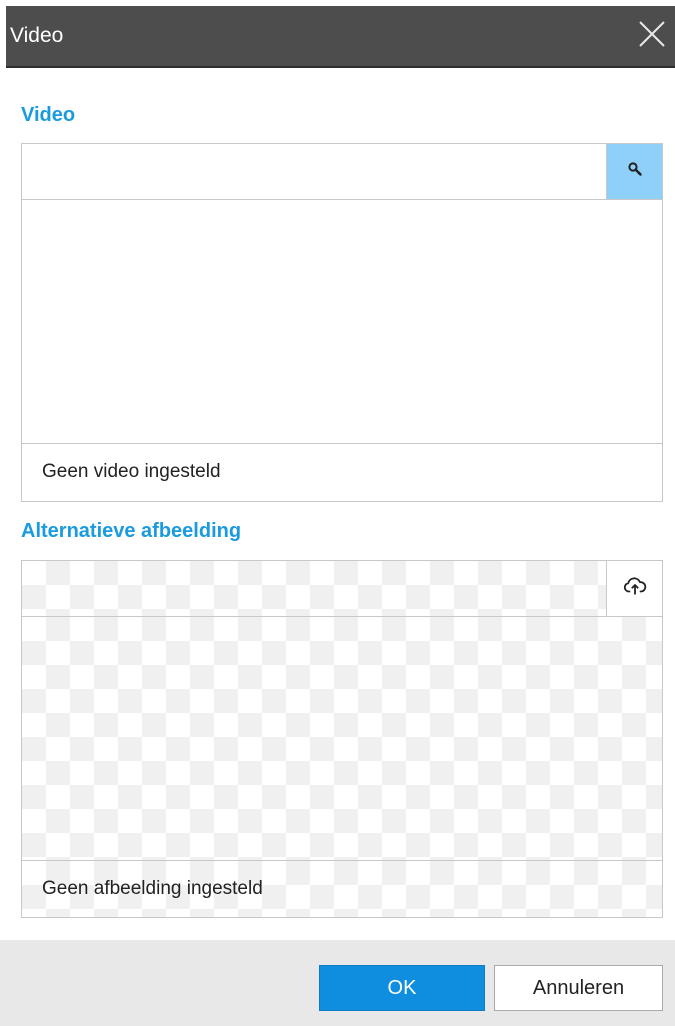  Describe the element at coordinates (402, 988) in the screenshot. I see `ok-button: OK` at that location.